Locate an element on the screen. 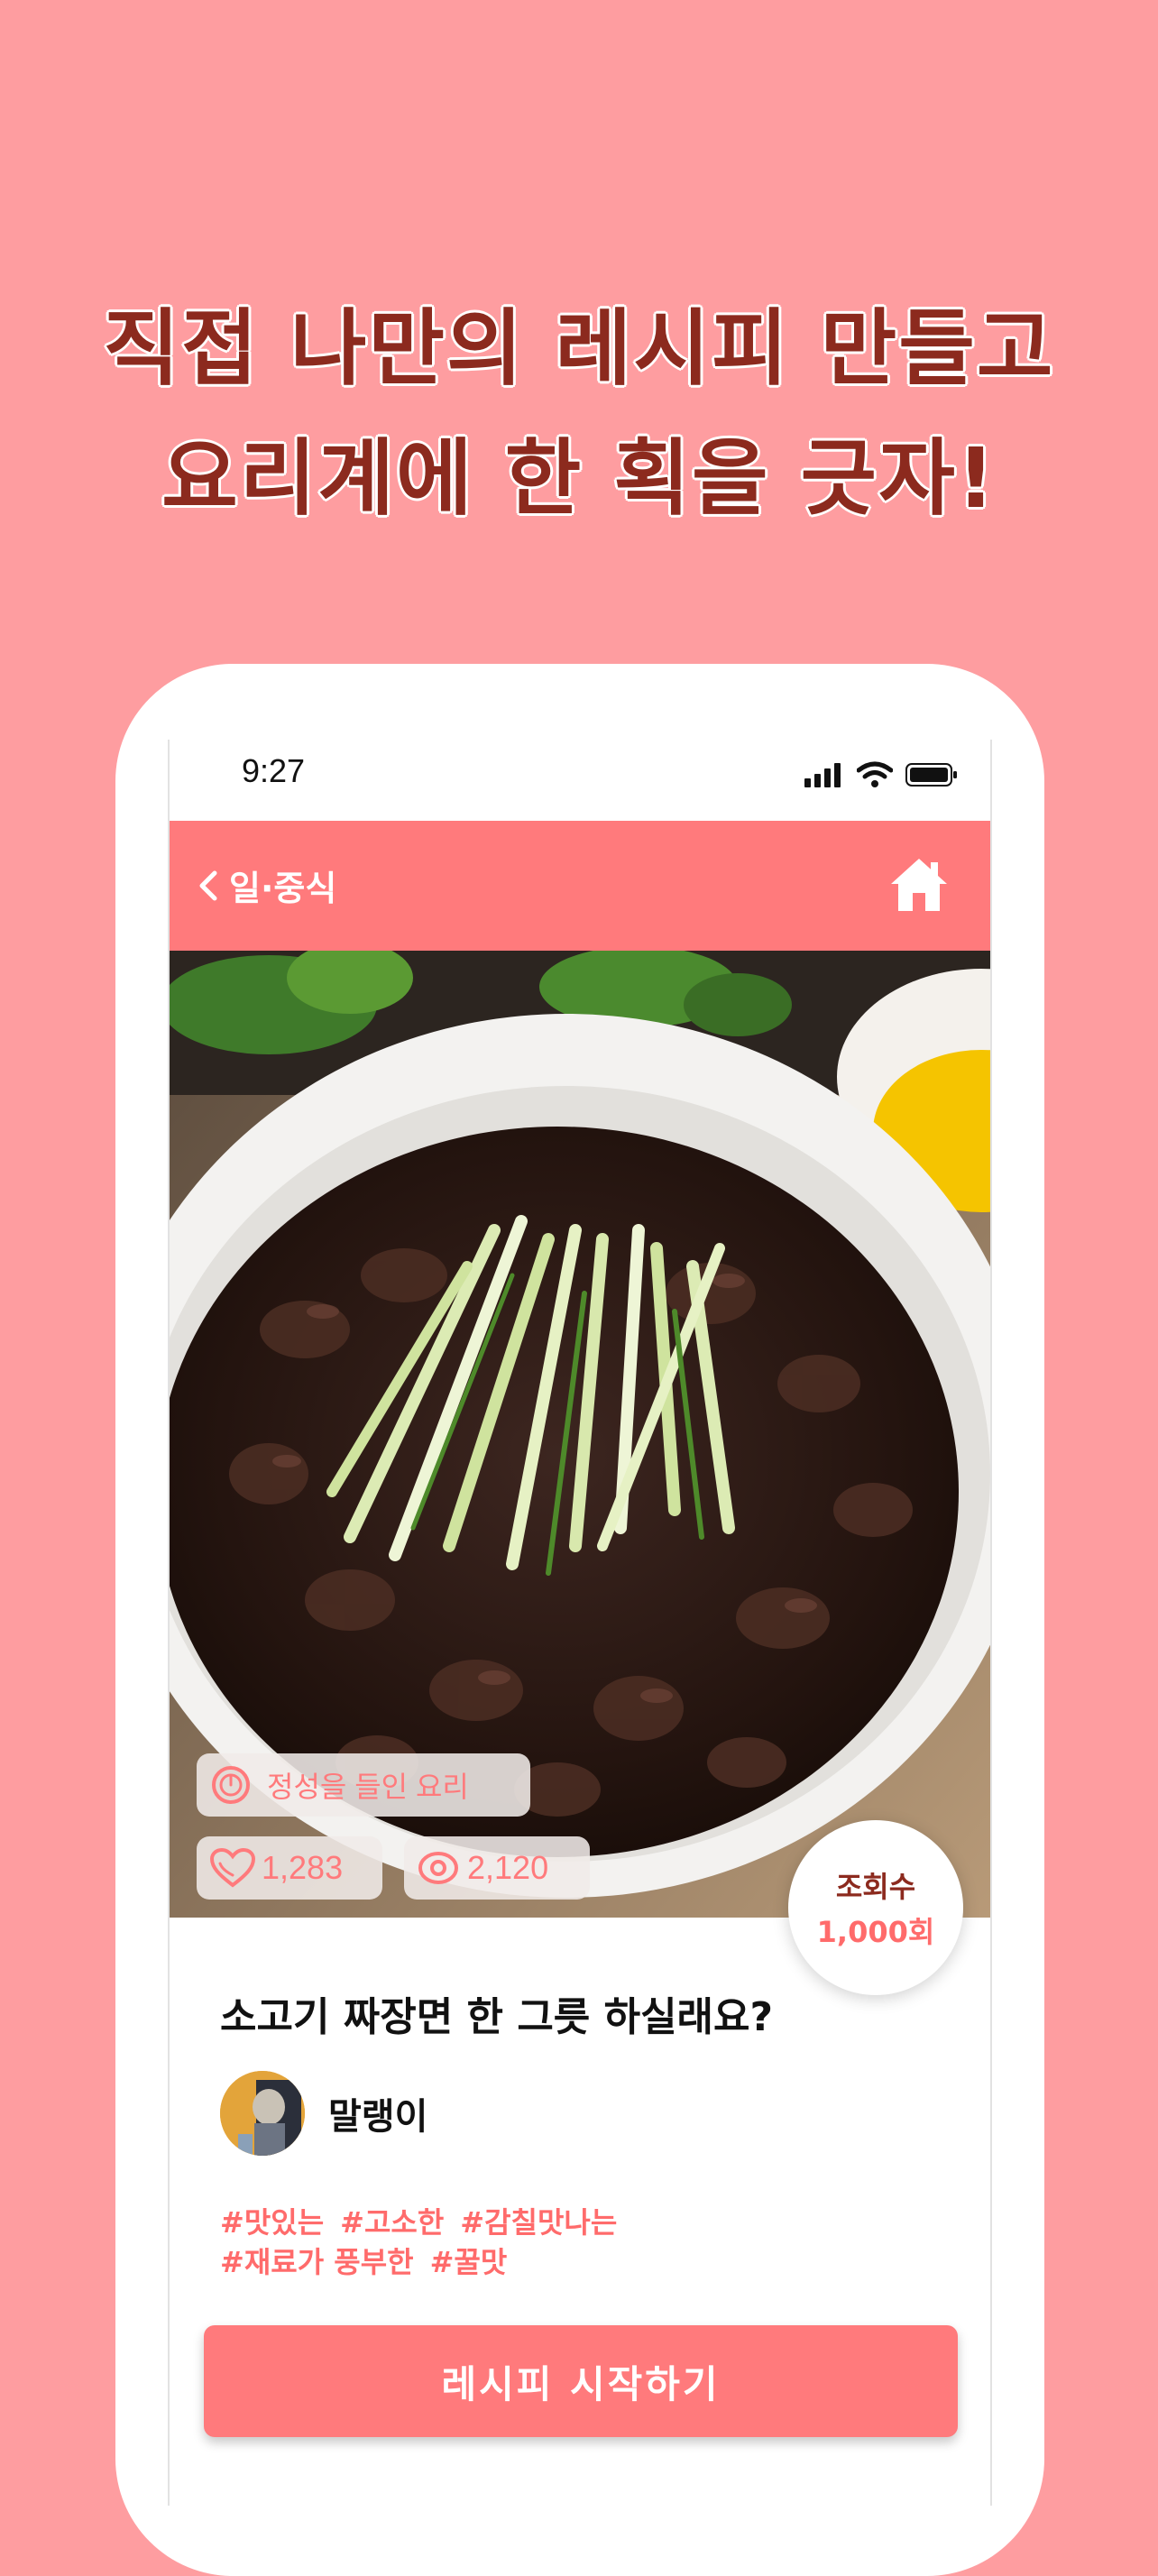  back-button: 일·중식 is located at coordinates (266, 885).